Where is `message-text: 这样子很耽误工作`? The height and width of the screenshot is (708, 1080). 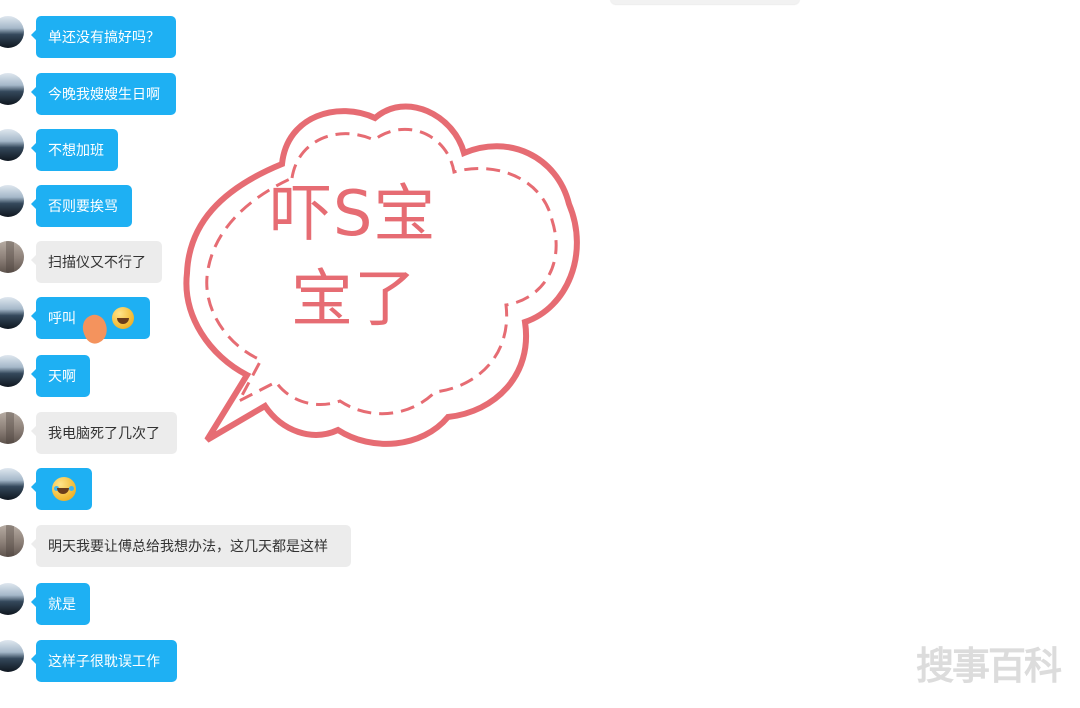
message-text: 这样子很耽误工作 is located at coordinates (104, 662).